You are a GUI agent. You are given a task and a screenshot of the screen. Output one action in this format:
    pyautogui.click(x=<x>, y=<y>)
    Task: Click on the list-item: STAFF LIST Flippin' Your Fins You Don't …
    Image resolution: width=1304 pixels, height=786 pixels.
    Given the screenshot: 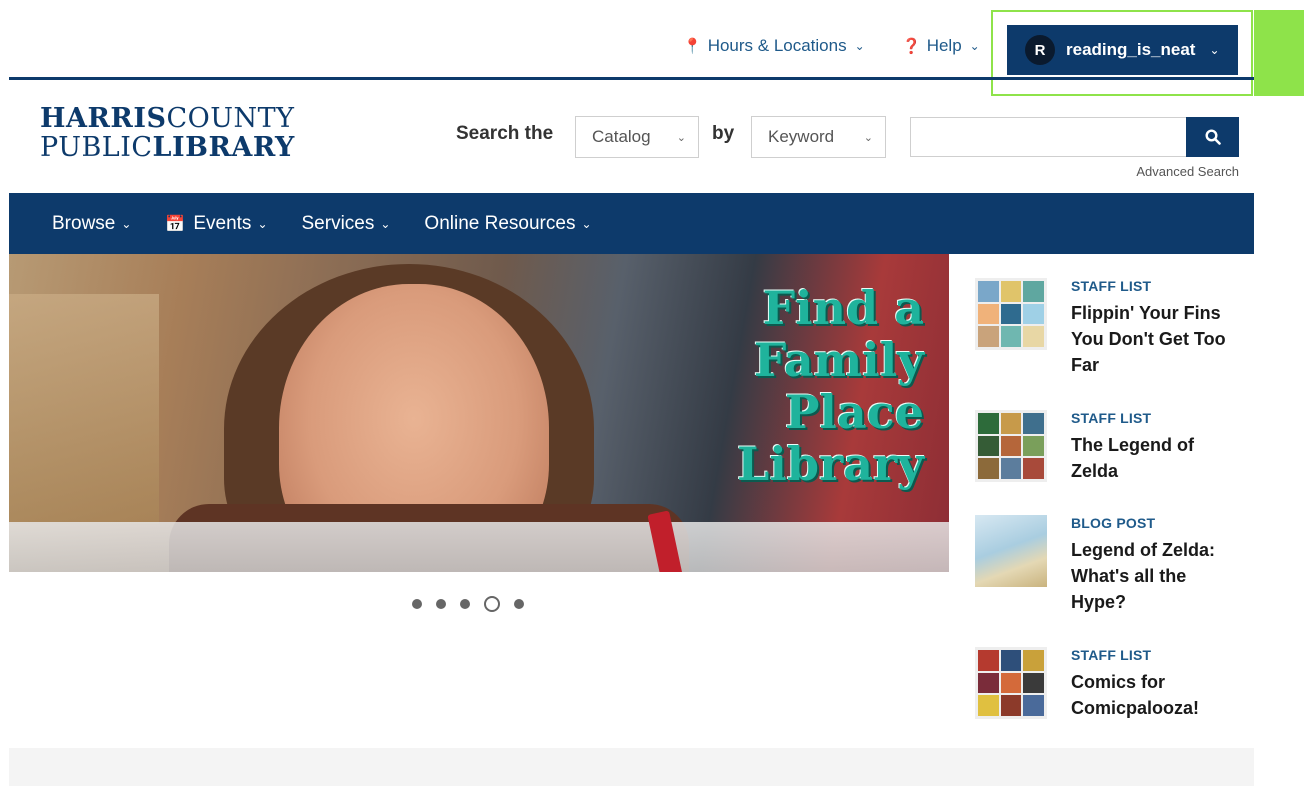 What is the action you would take?
    pyautogui.click(x=1115, y=333)
    